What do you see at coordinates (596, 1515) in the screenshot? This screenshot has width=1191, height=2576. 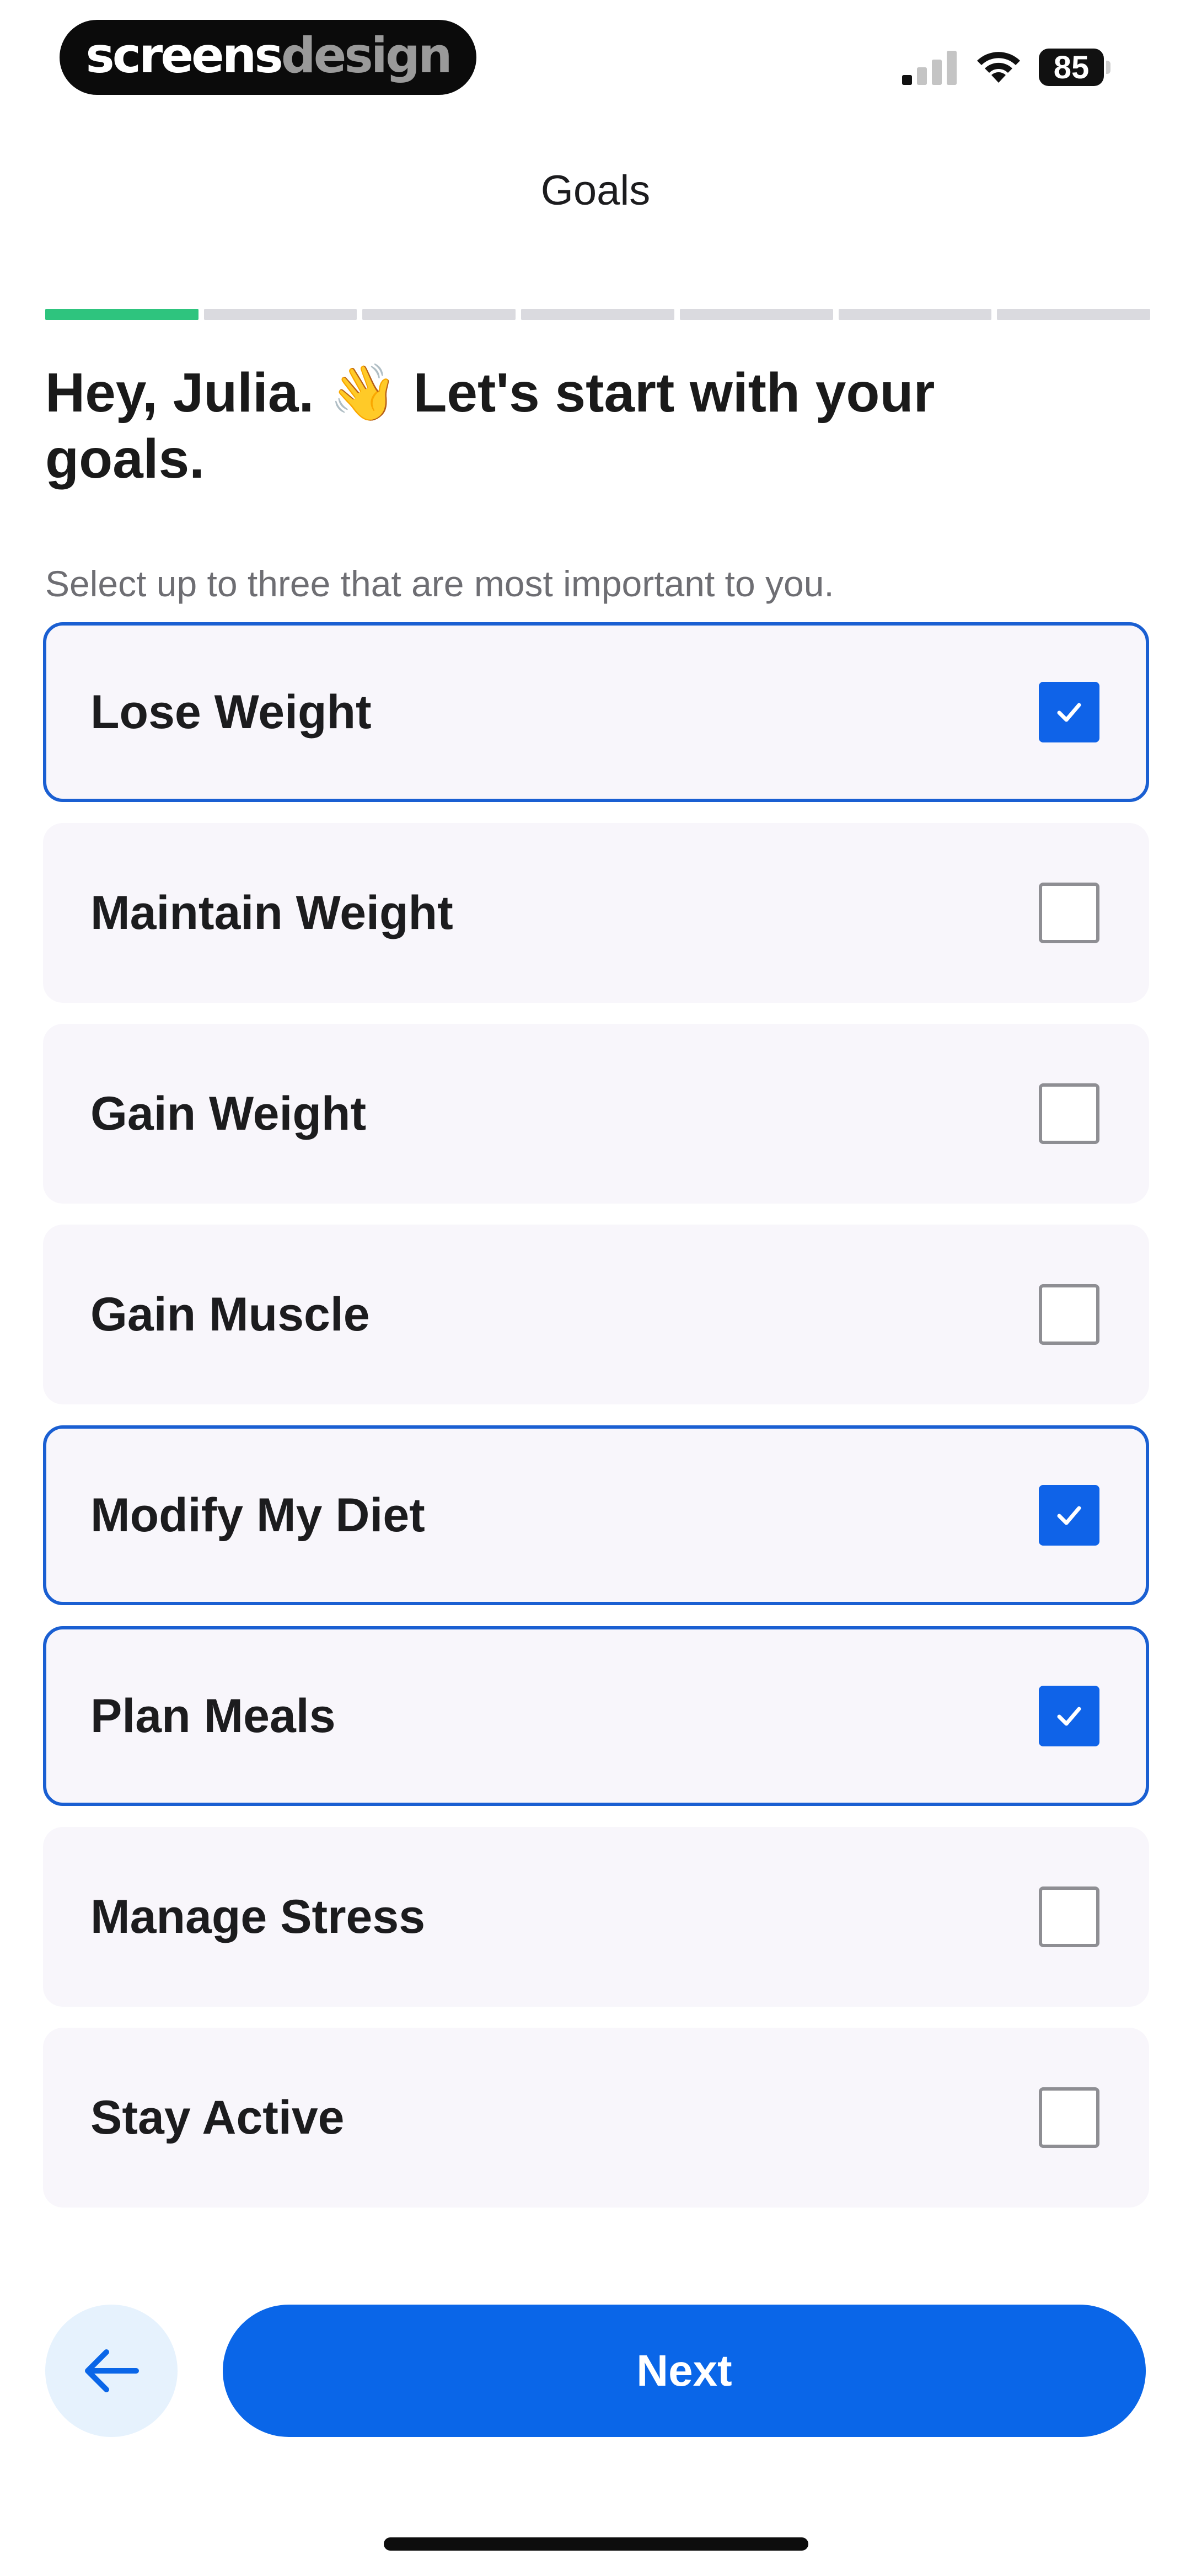 I see `goal-option: Modify My Diet` at bounding box center [596, 1515].